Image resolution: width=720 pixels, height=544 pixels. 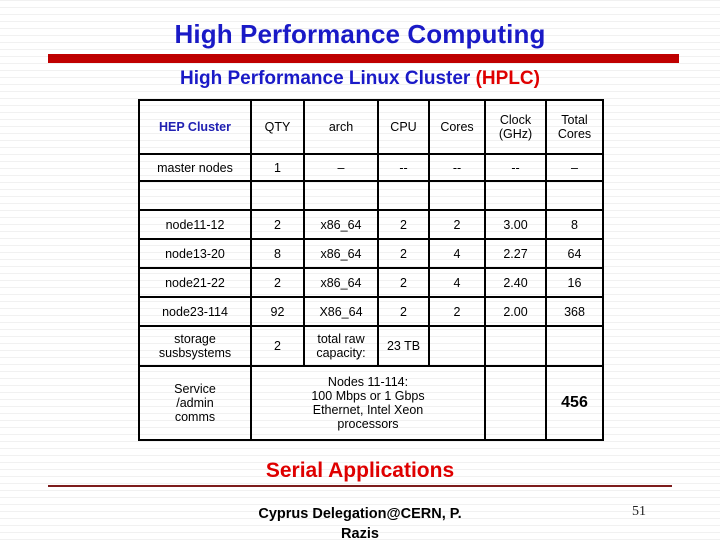 What do you see at coordinates (195, 224) in the screenshot?
I see `cell-cluster: node11-12` at bounding box center [195, 224].